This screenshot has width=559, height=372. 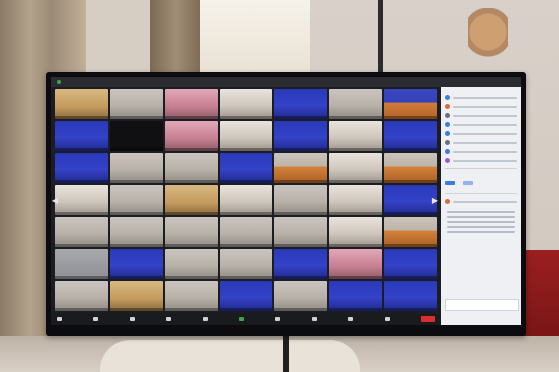 What do you see at coordinates (55, 201) in the screenshot?
I see `chevron-left-icon: ◀` at bounding box center [55, 201].